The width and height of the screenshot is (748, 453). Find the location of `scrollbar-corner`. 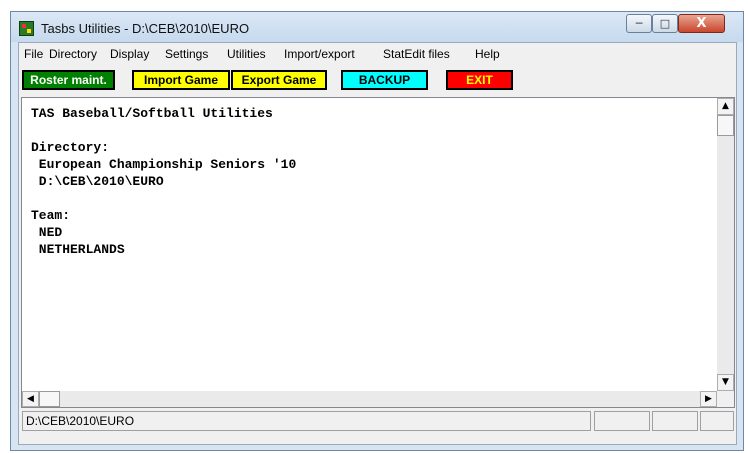

scrollbar-corner is located at coordinates (725, 399).